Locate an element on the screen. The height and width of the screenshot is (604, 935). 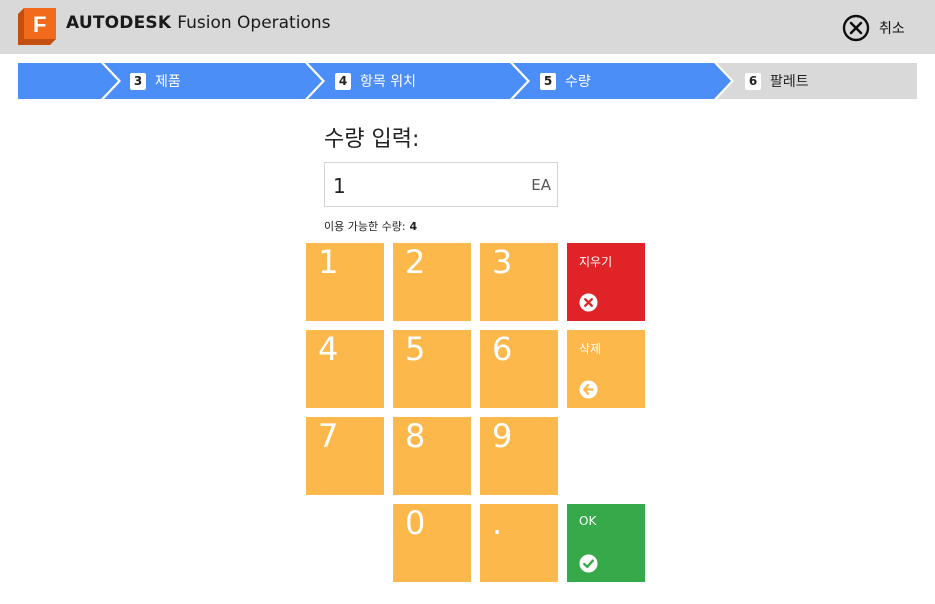
quantity-unit: EA is located at coordinates (541, 185).